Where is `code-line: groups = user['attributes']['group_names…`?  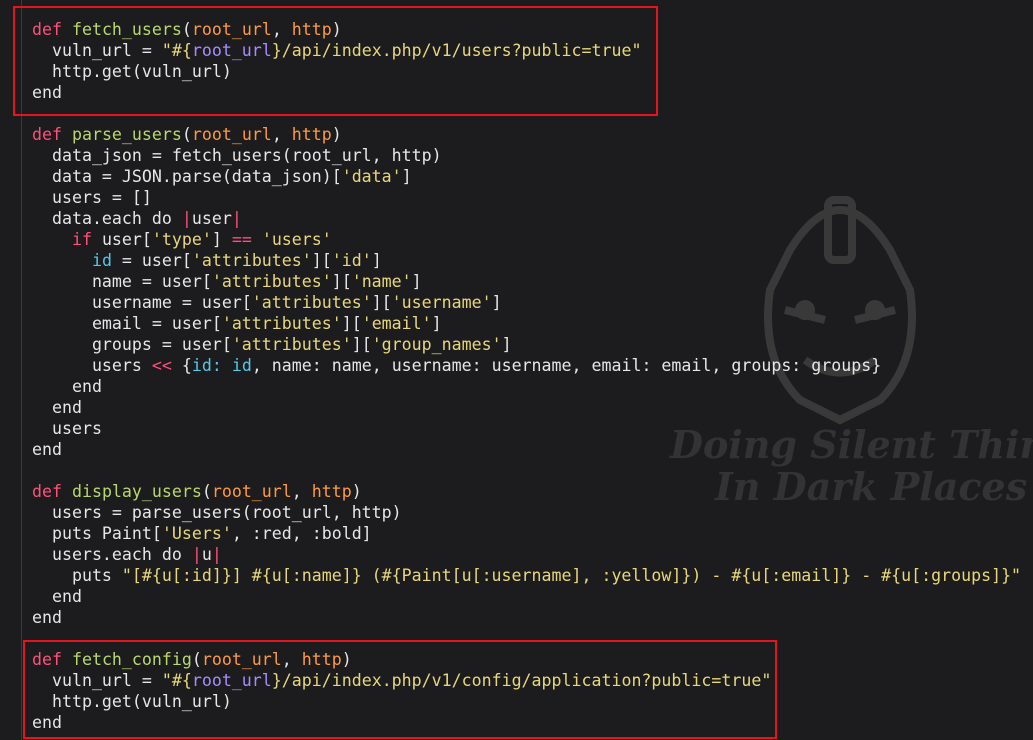
code-line: groups = user['attributes']['group_names… is located at coordinates (272, 344).